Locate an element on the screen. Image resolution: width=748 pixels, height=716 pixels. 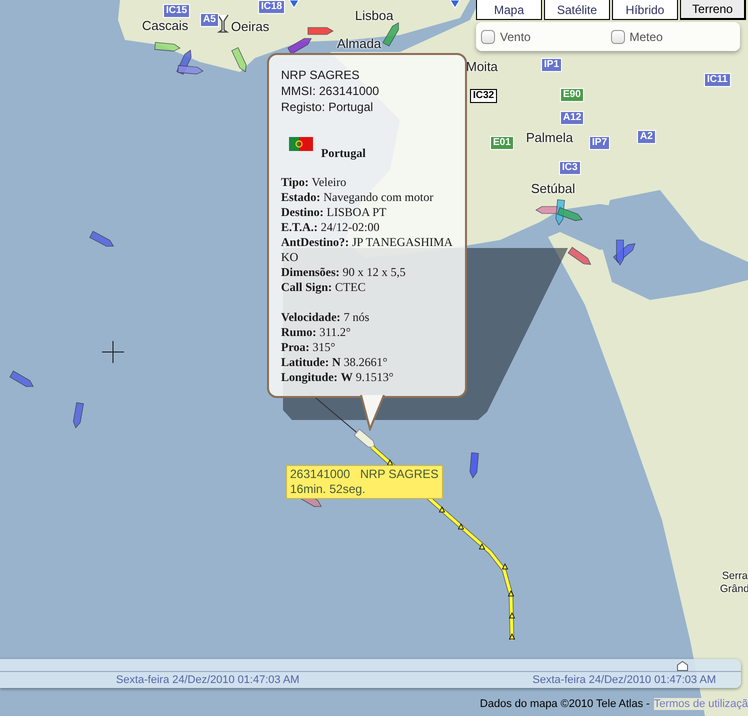
road-shield: A2 is located at coordinates (646, 137).